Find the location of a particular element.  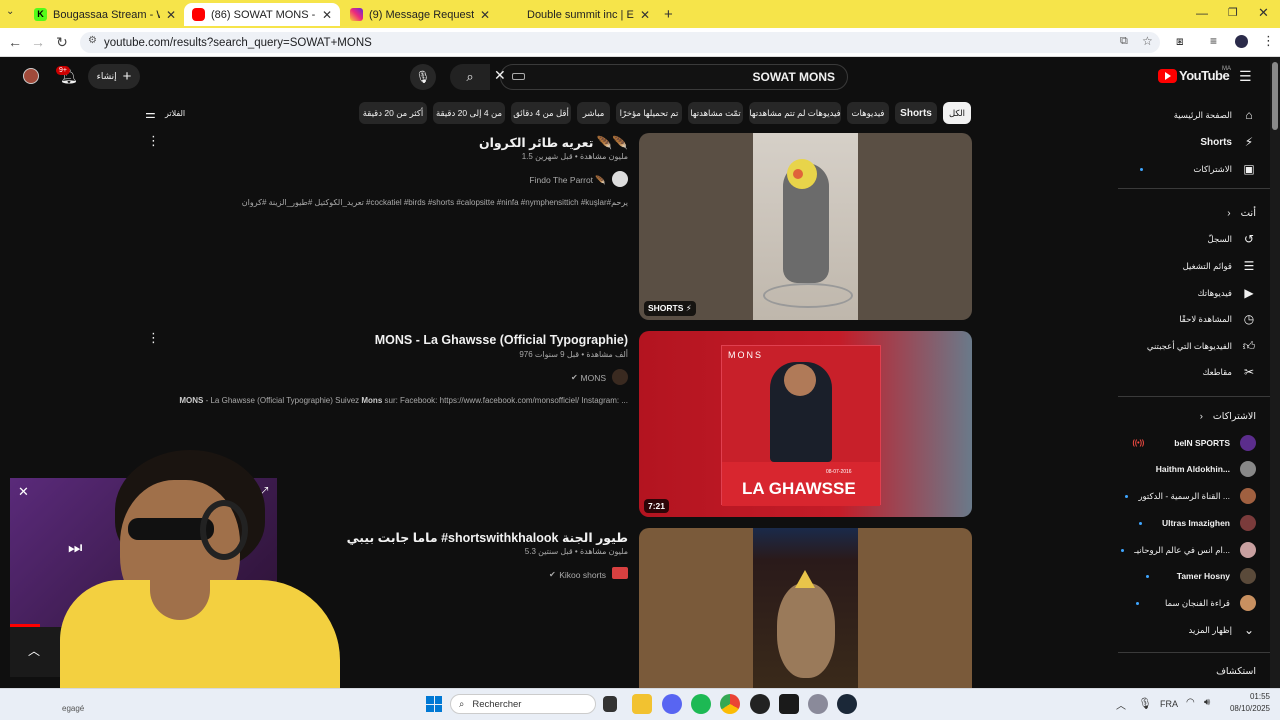

sidebar-item-subscriptions: الاشتراكات ▣ is located at coordinates (1189, 169).